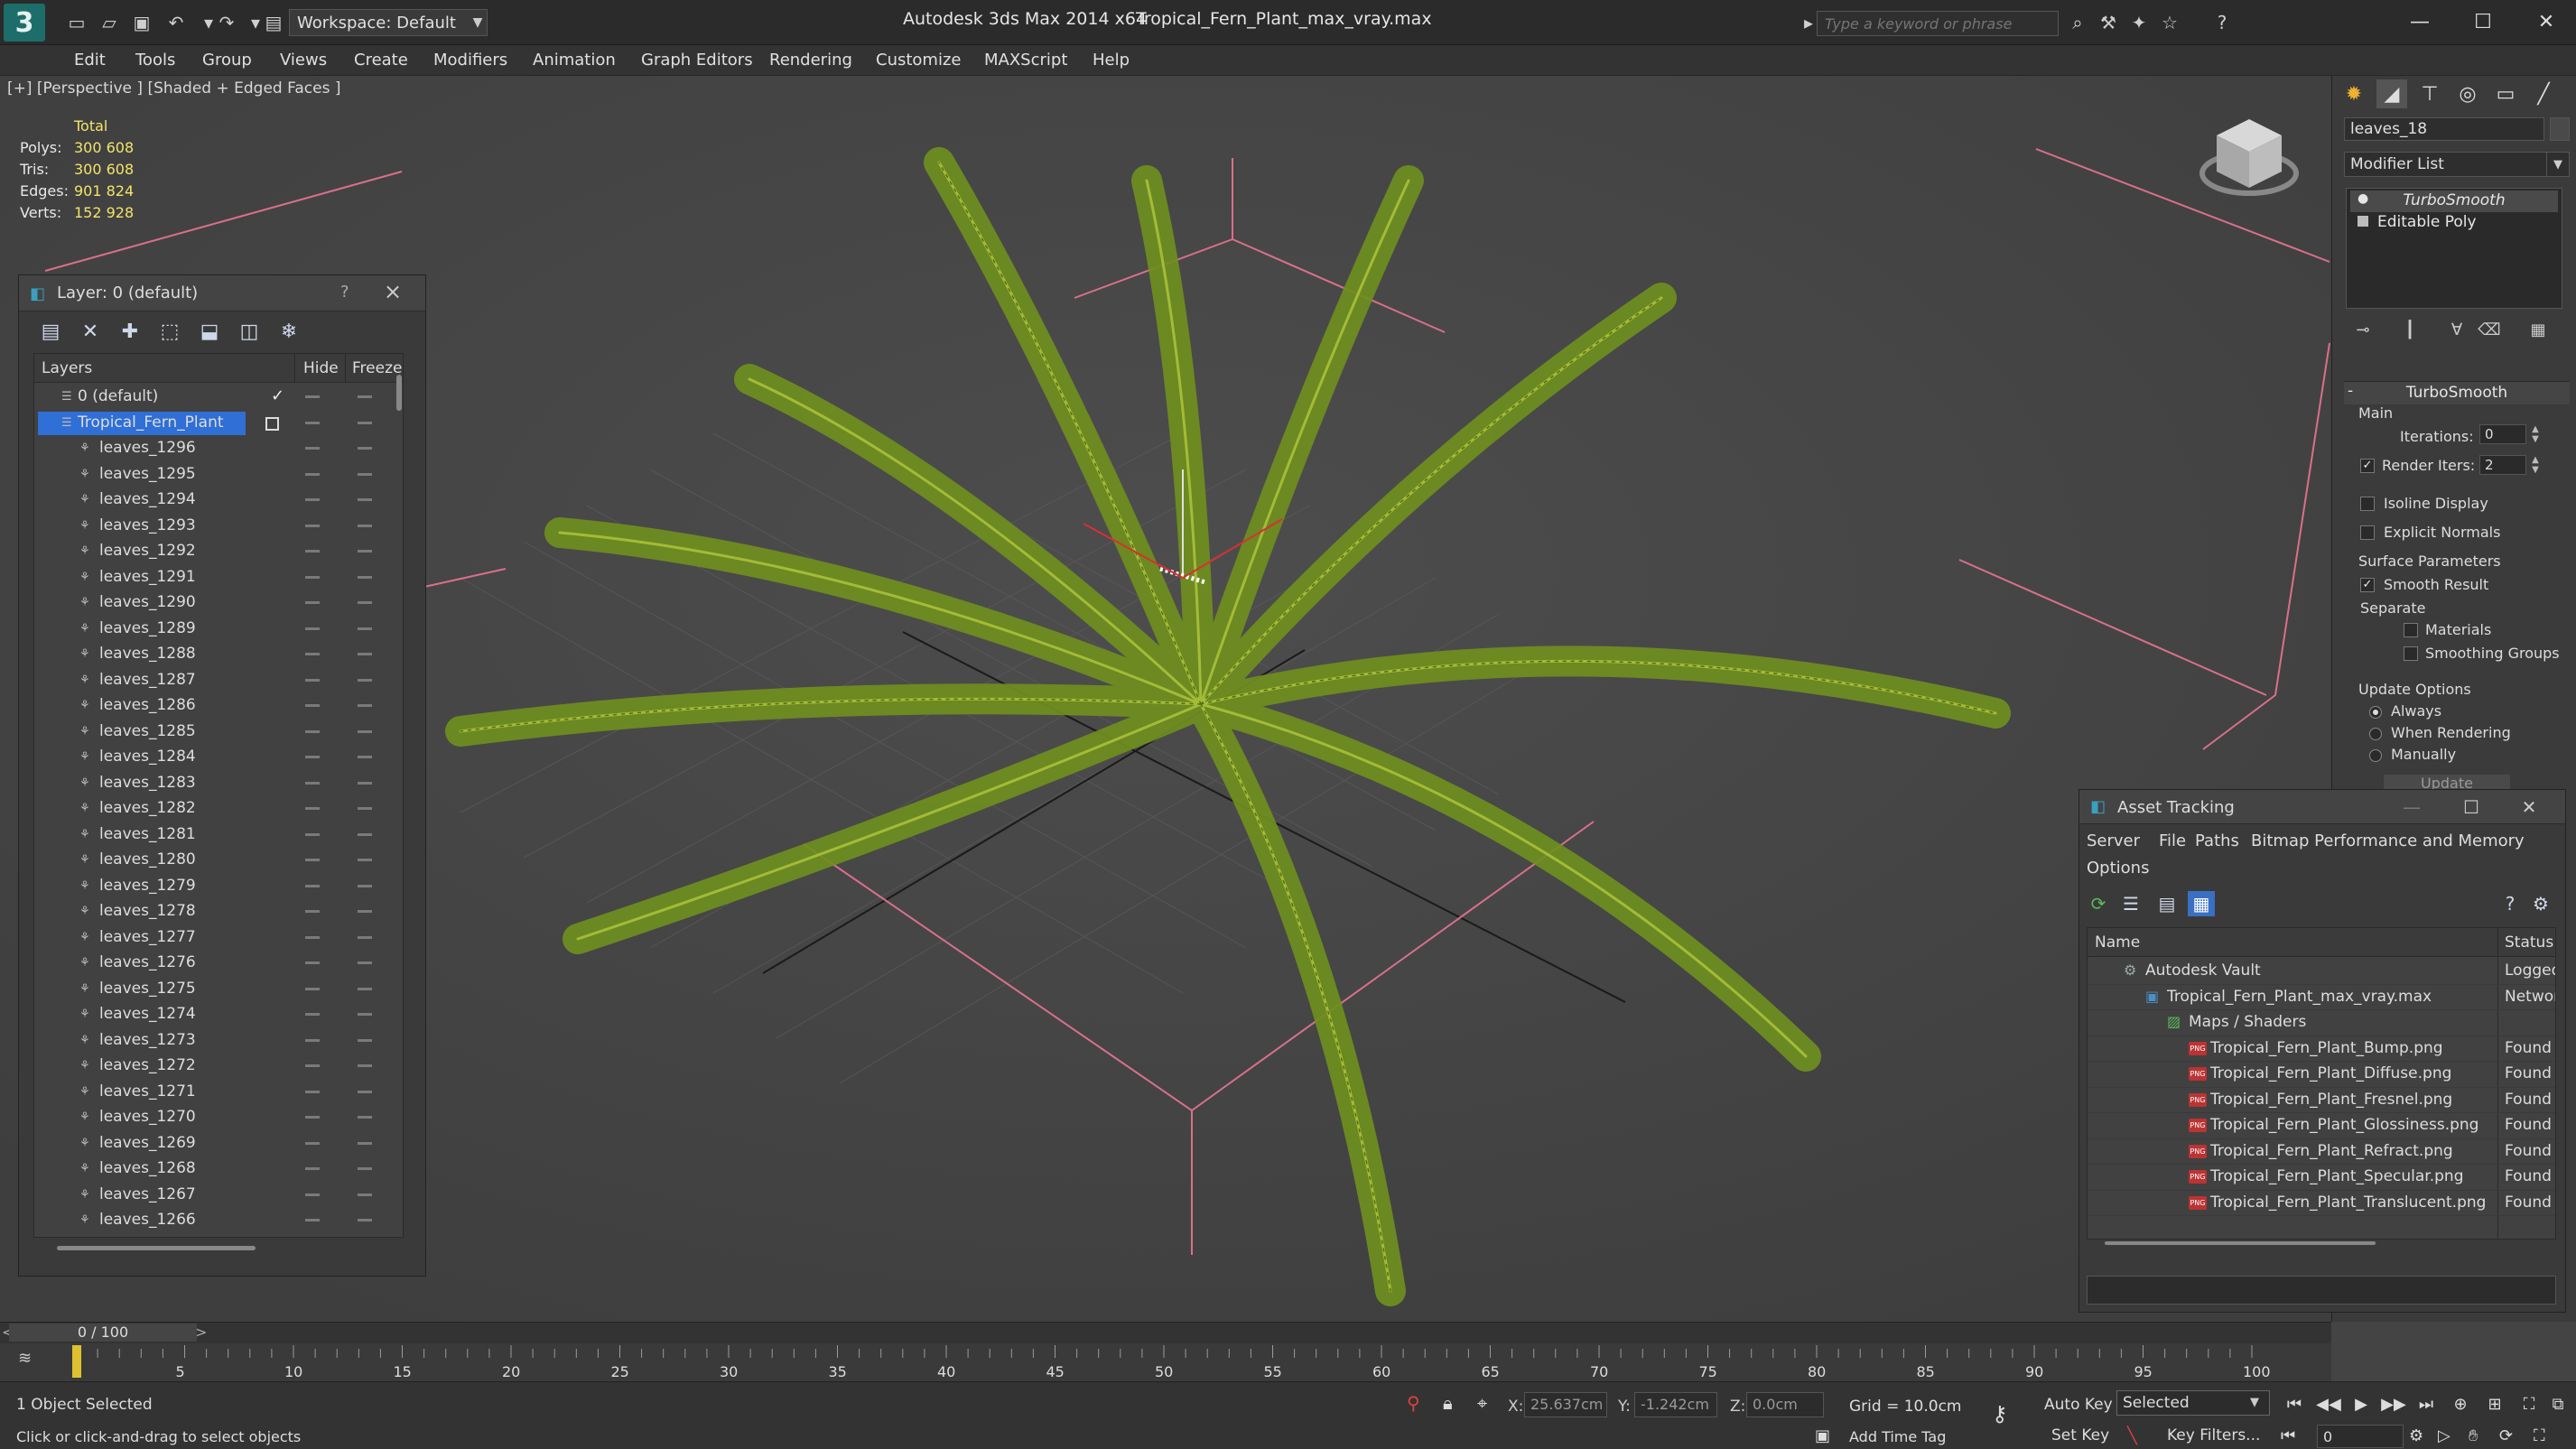 The image size is (2576, 1449). I want to click on menu-rendering: Rendering, so click(810, 60).